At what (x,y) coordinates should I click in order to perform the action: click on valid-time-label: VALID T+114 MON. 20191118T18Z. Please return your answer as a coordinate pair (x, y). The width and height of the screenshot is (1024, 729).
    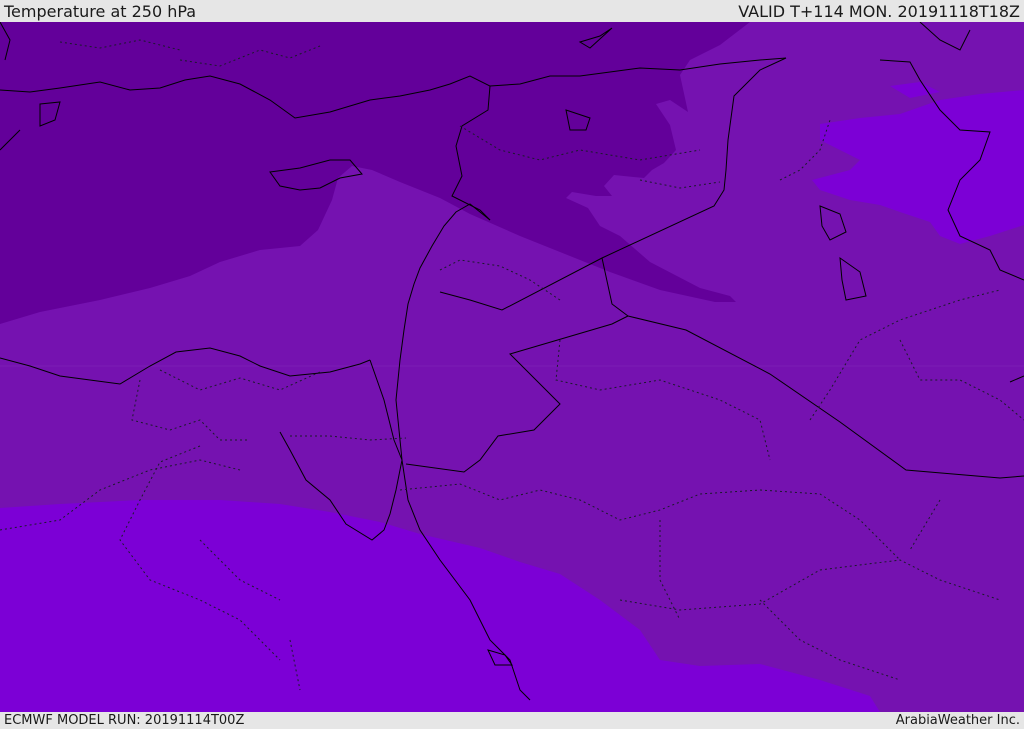
    Looking at the image, I should click on (879, 11).